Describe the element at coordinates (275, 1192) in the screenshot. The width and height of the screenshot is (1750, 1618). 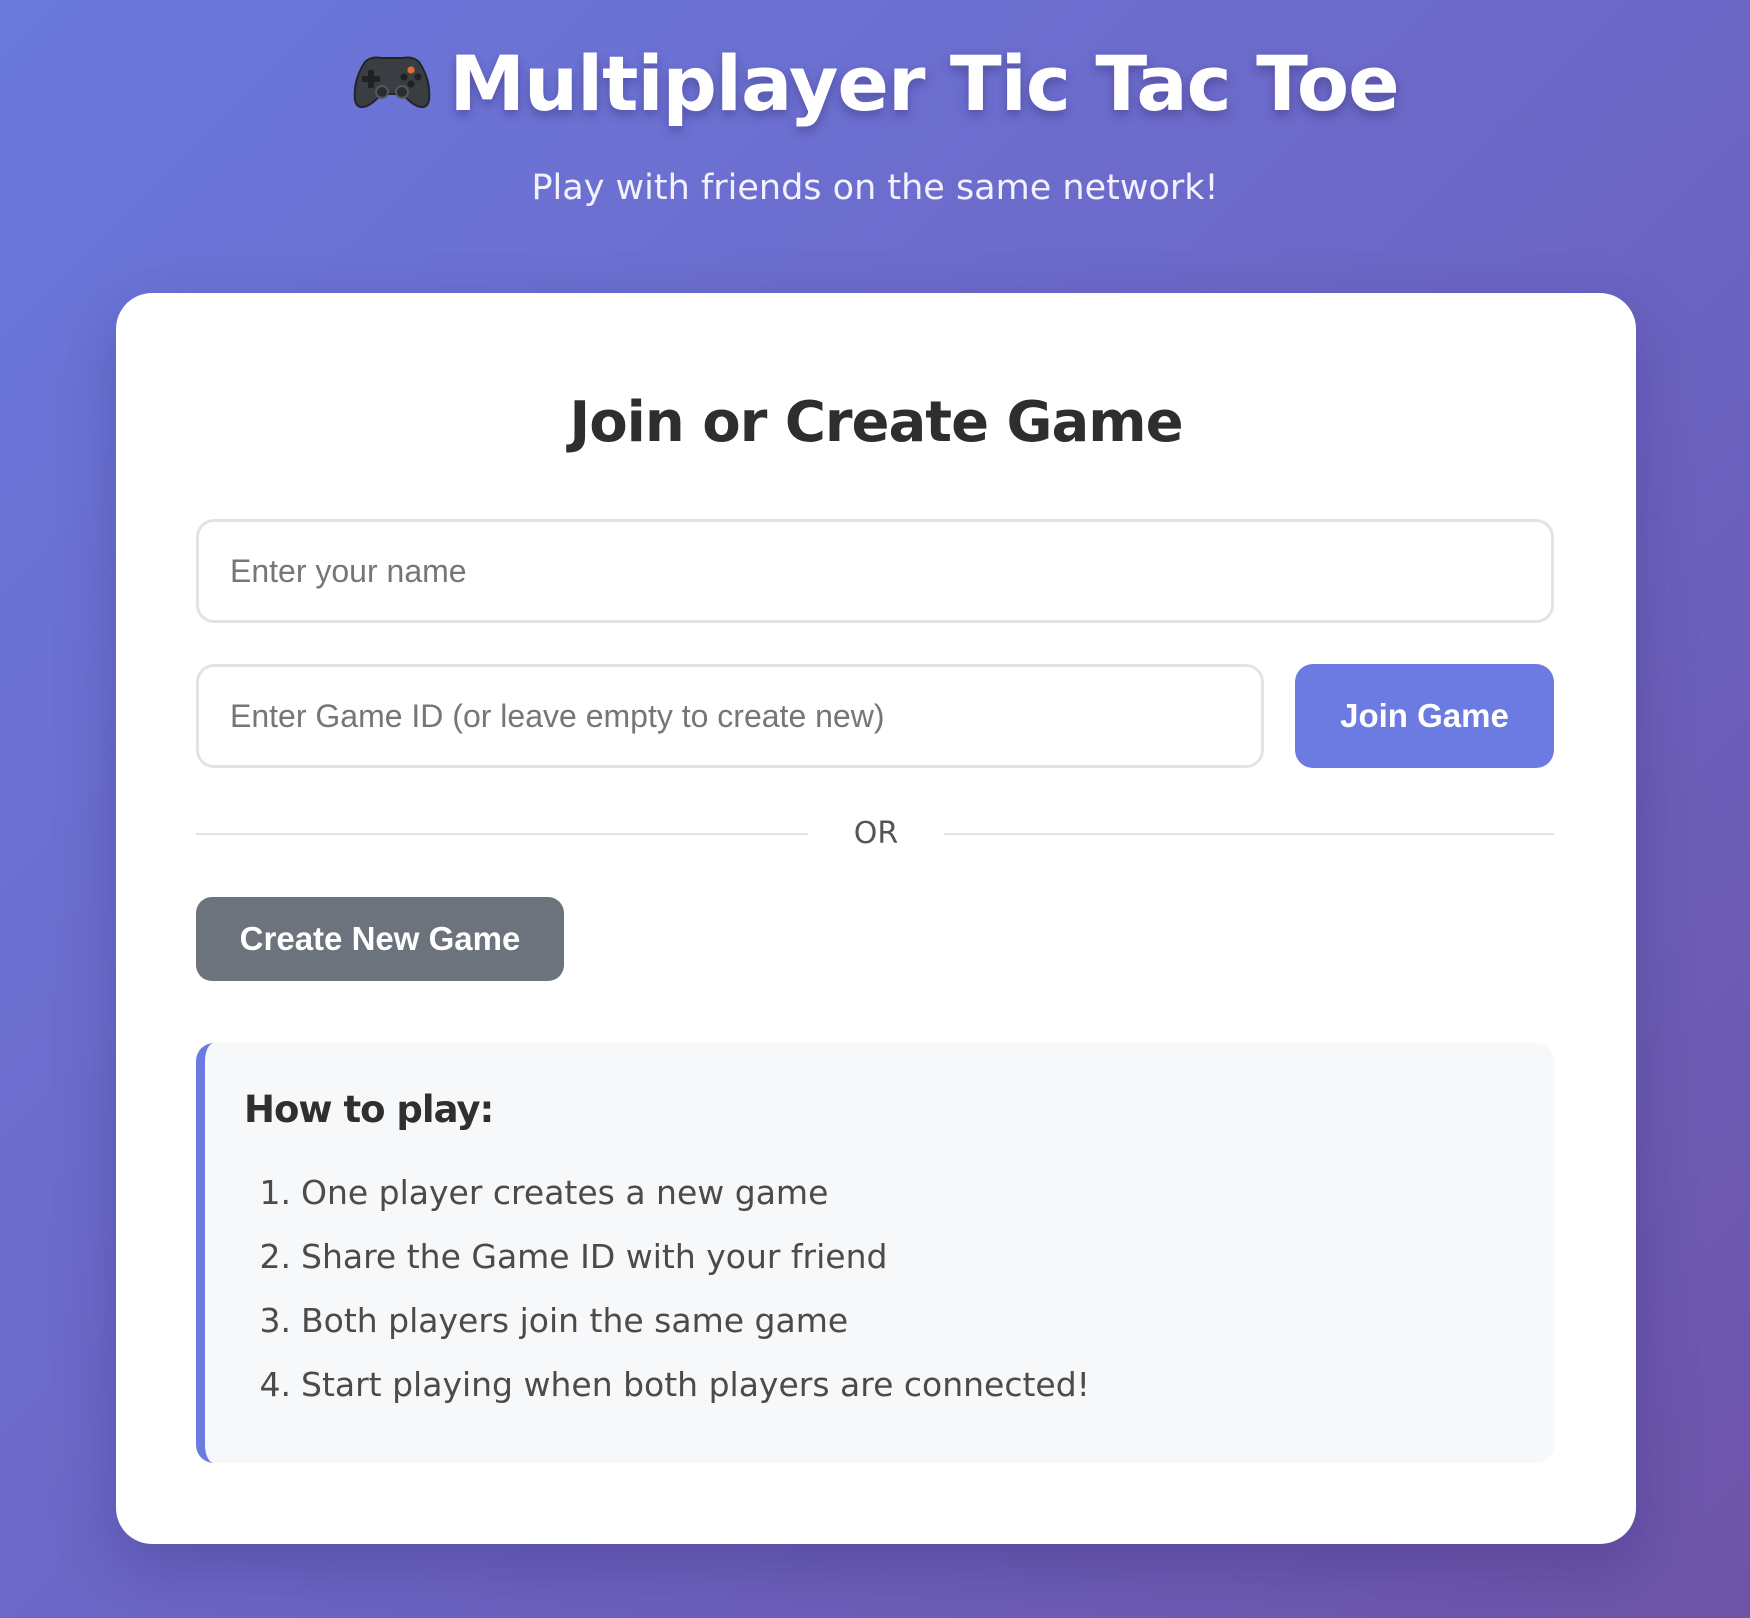
I see `step-number: 1.` at that location.